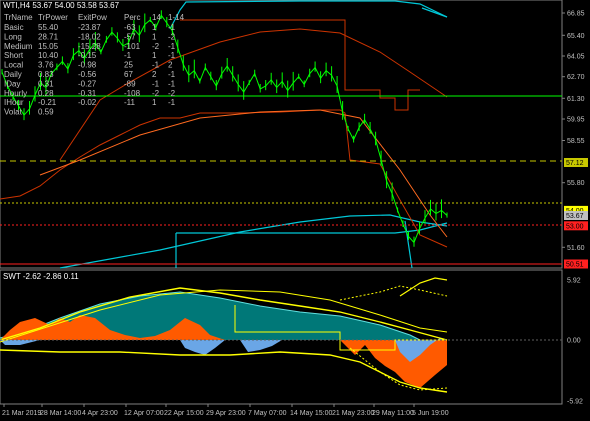  What do you see at coordinates (575, 216) in the screenshot?
I see `price-level-label: 53.67` at bounding box center [575, 216].